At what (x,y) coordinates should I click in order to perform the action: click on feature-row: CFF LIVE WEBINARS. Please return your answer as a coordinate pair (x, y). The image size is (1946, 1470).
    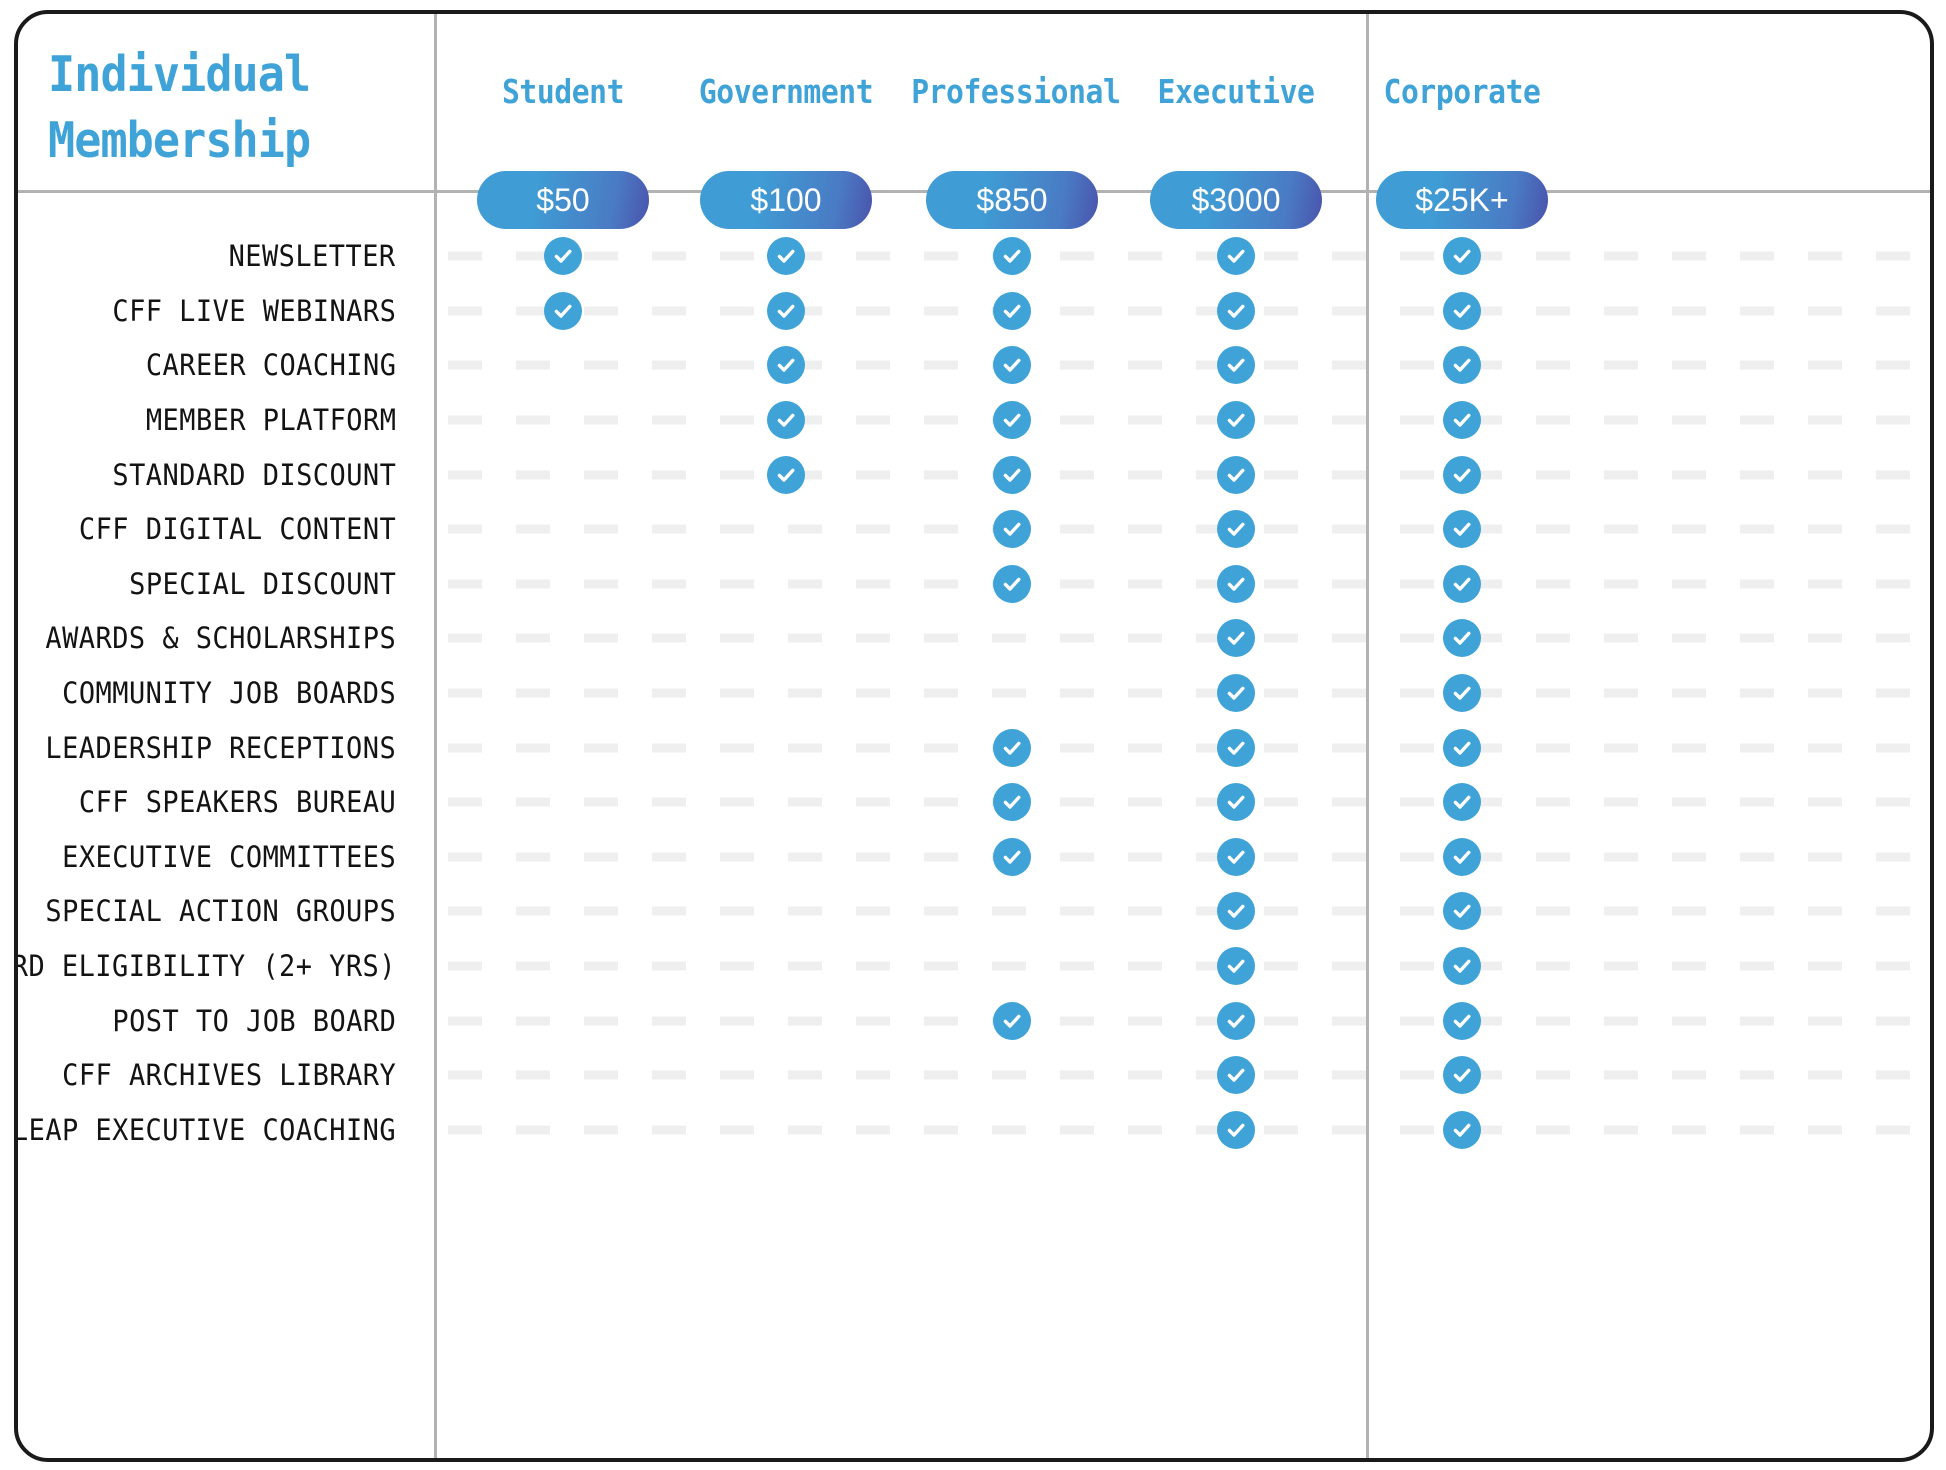
    Looking at the image, I should click on (974, 311).